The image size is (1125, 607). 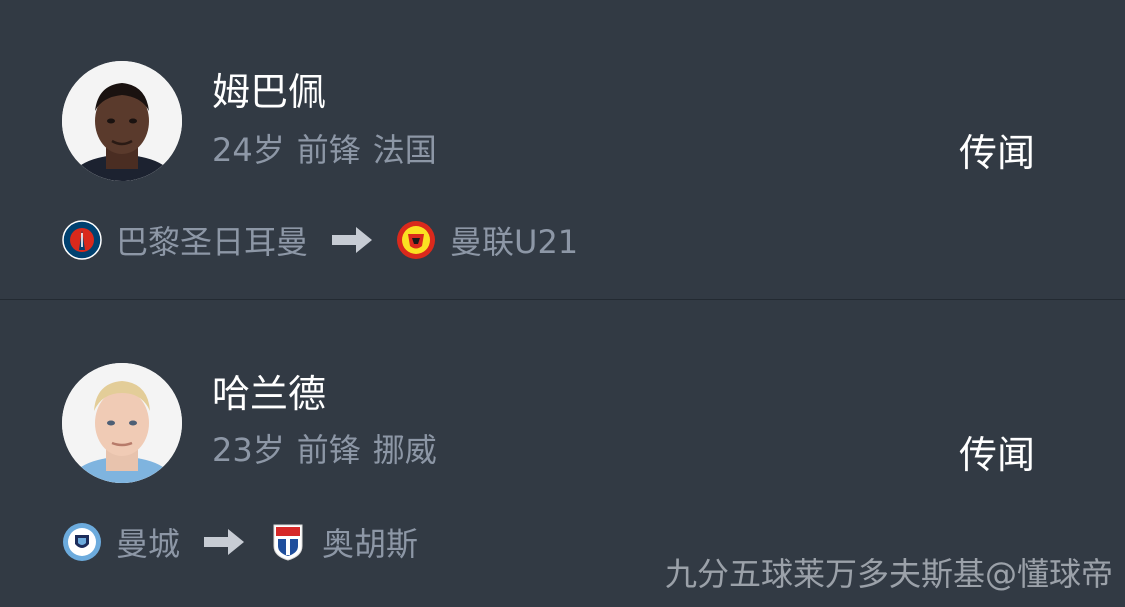 I want to click on manchester-city-crest-icon, so click(x=82, y=542).